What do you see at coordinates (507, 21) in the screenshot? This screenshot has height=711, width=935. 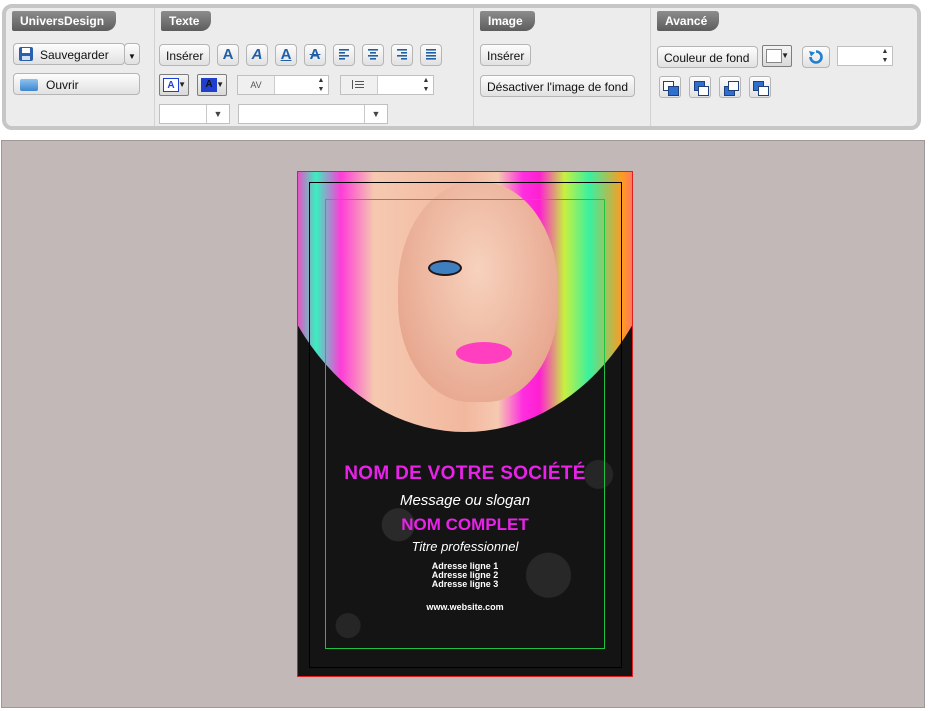 I see `group-title-image: Image` at bounding box center [507, 21].